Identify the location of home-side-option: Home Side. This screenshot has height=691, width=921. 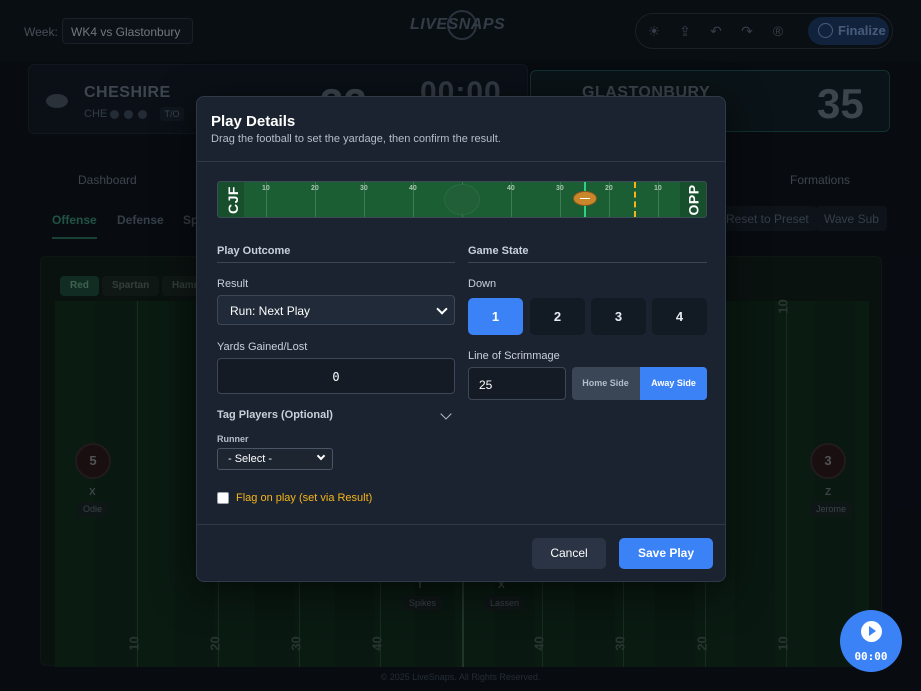
(605, 383).